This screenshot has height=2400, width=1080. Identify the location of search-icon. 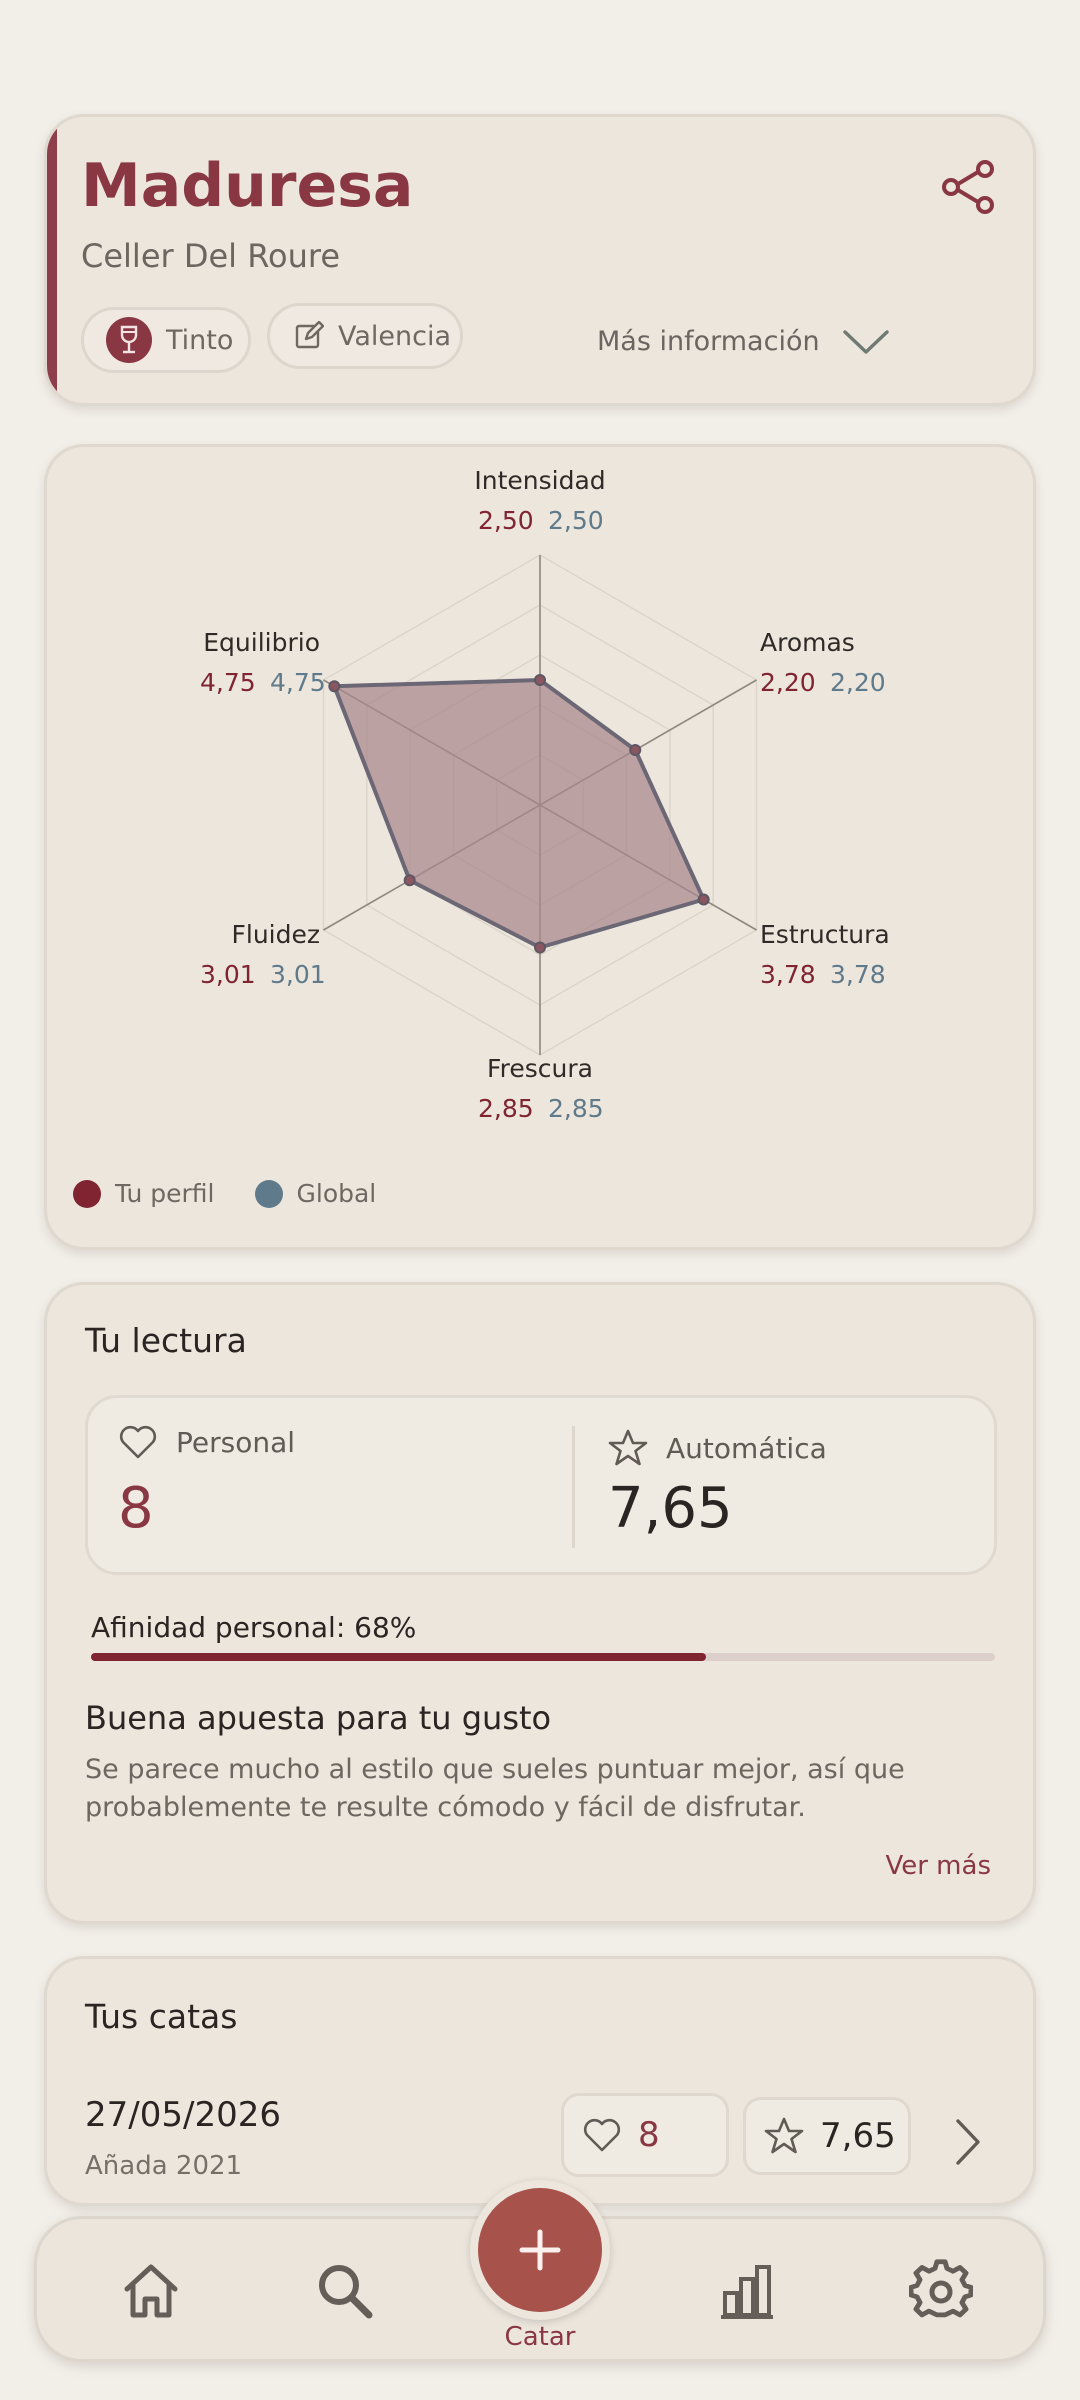
(345, 2291).